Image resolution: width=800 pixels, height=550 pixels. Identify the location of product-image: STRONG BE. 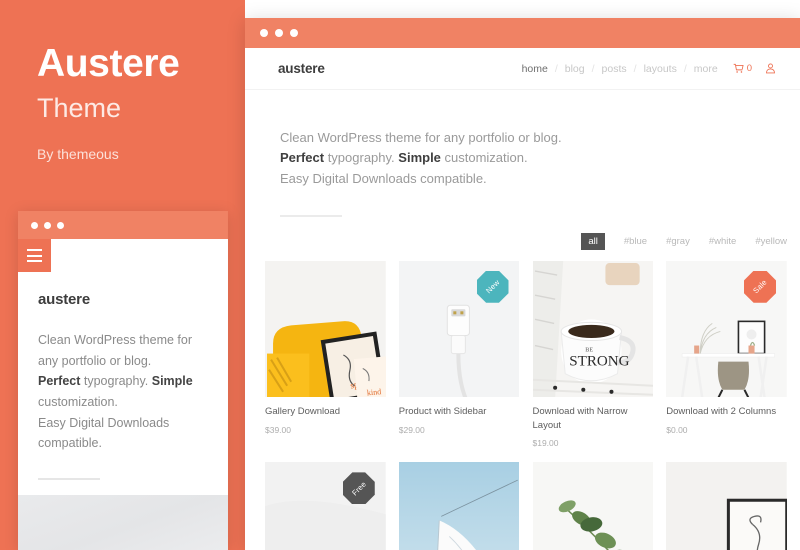
(593, 328).